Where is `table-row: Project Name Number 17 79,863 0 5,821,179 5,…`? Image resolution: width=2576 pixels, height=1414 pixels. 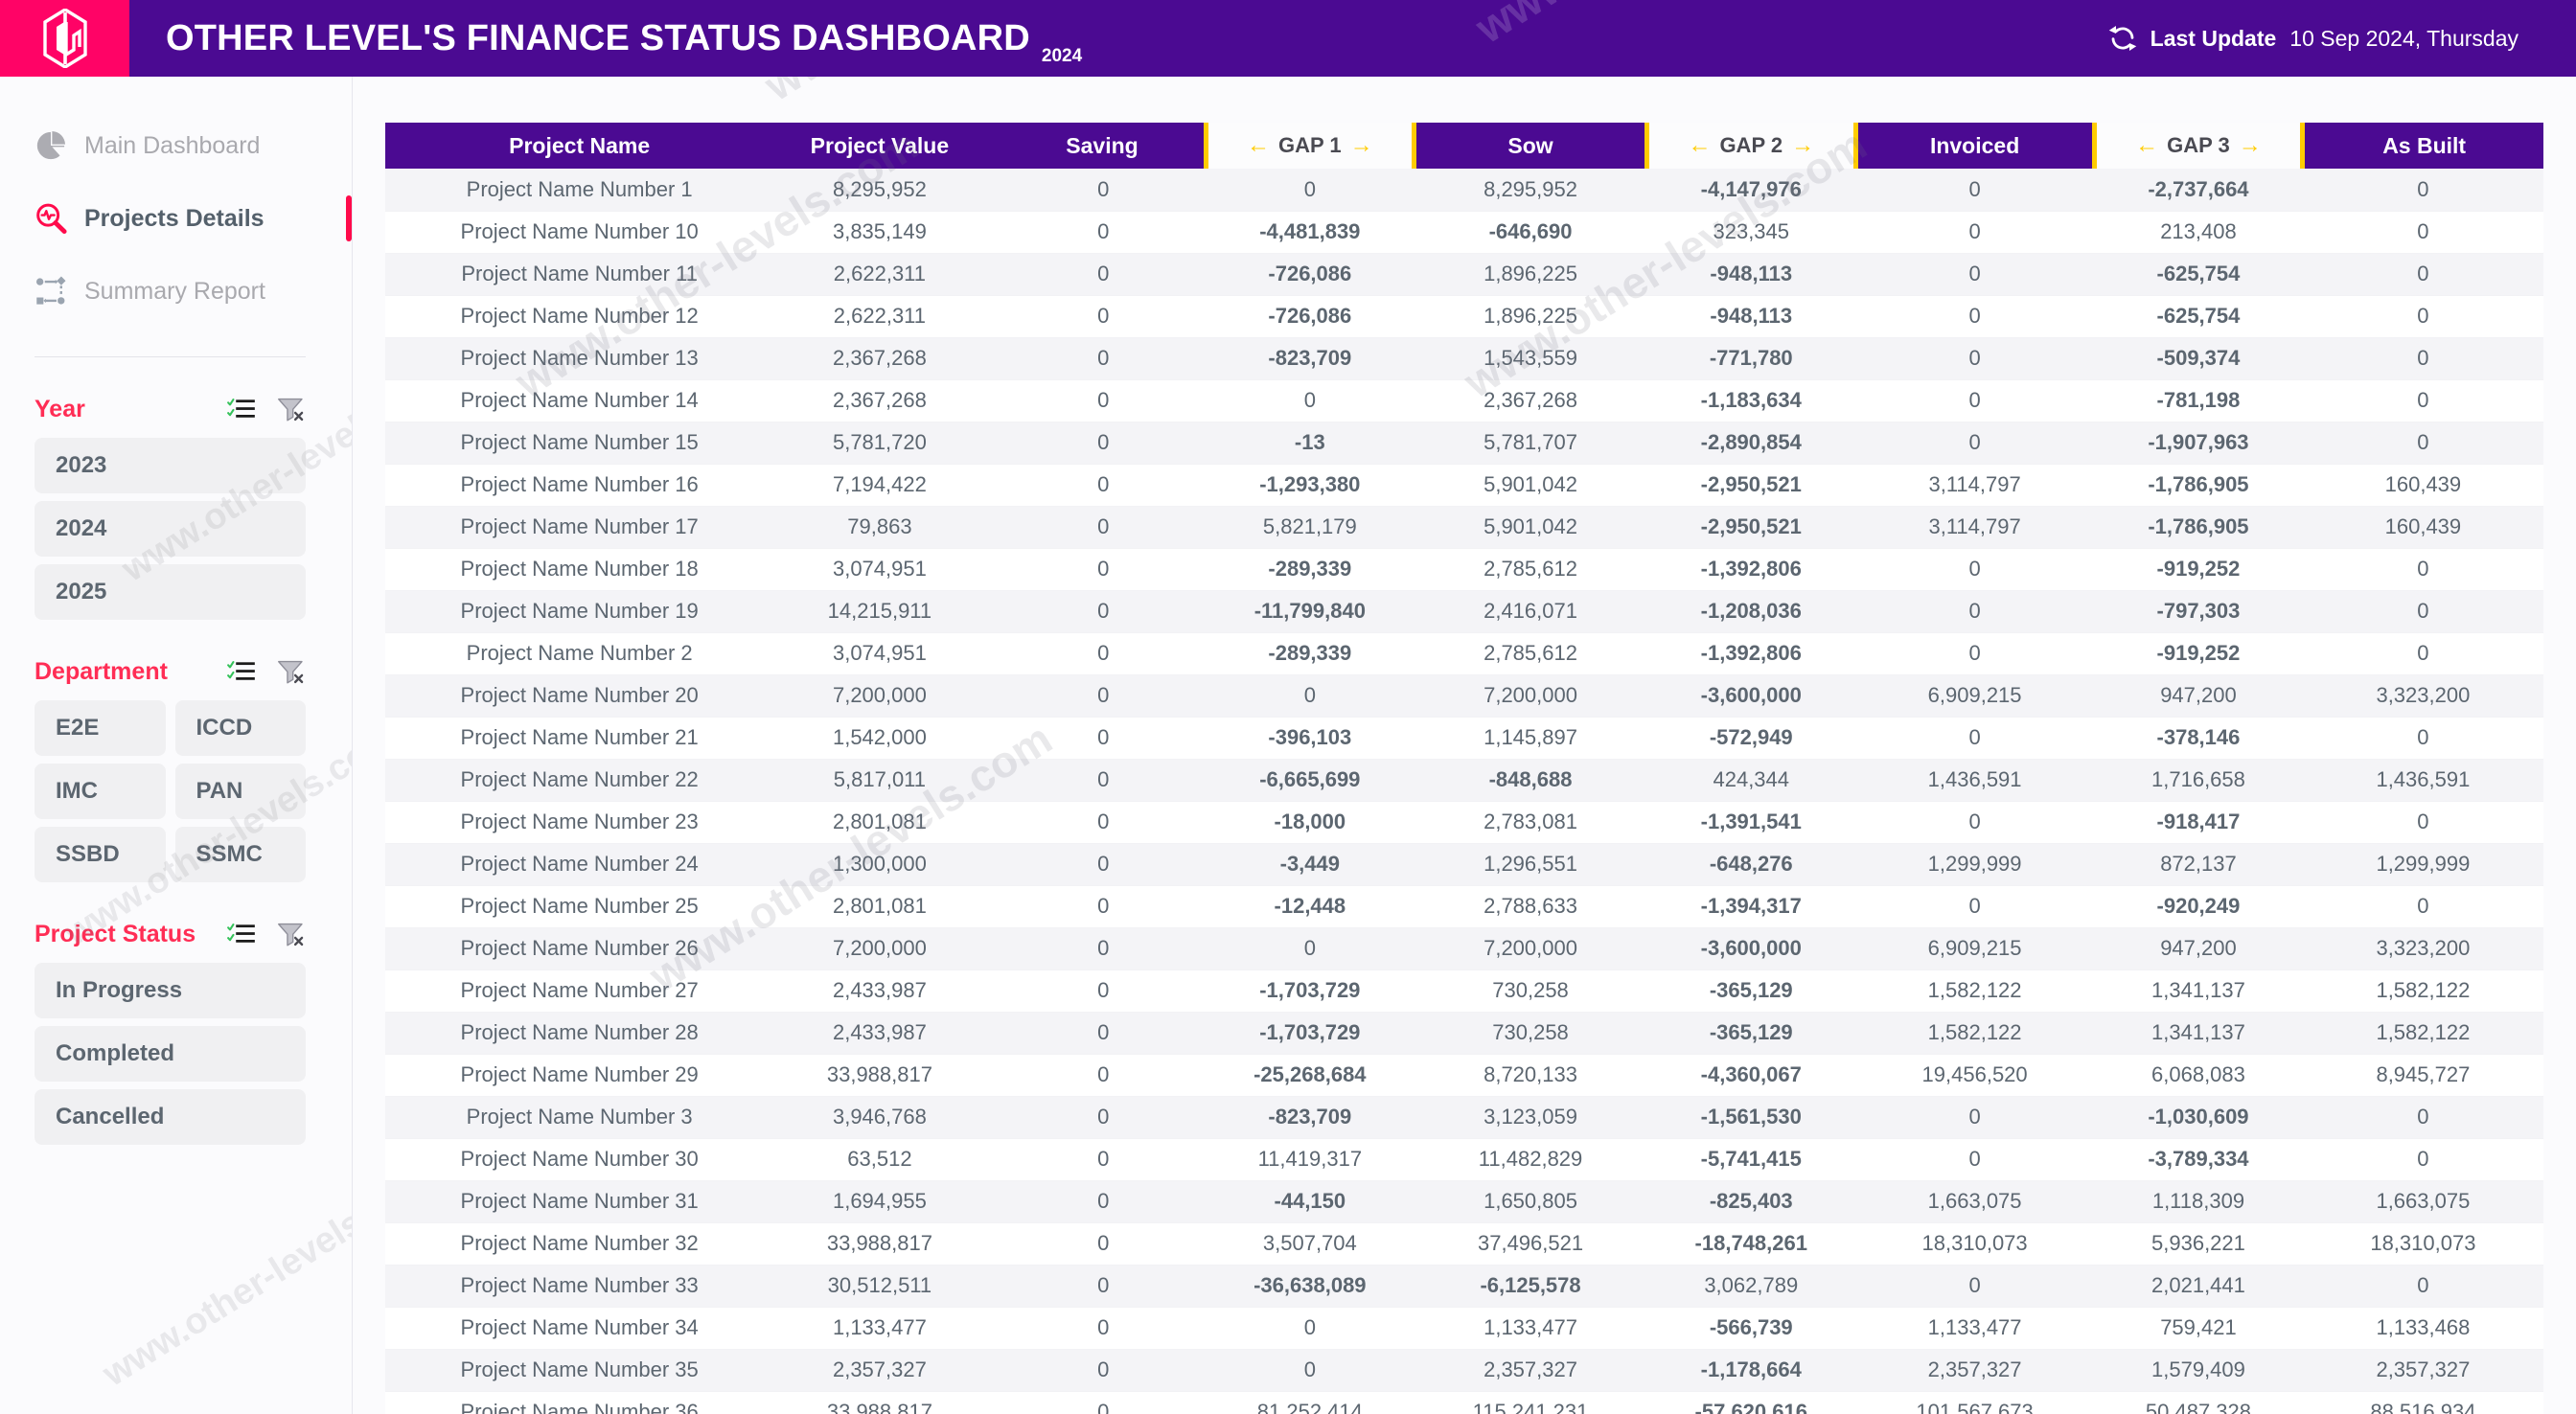
table-row: Project Name Number 17 79,863 0 5,821,179 5,… is located at coordinates (1464, 527).